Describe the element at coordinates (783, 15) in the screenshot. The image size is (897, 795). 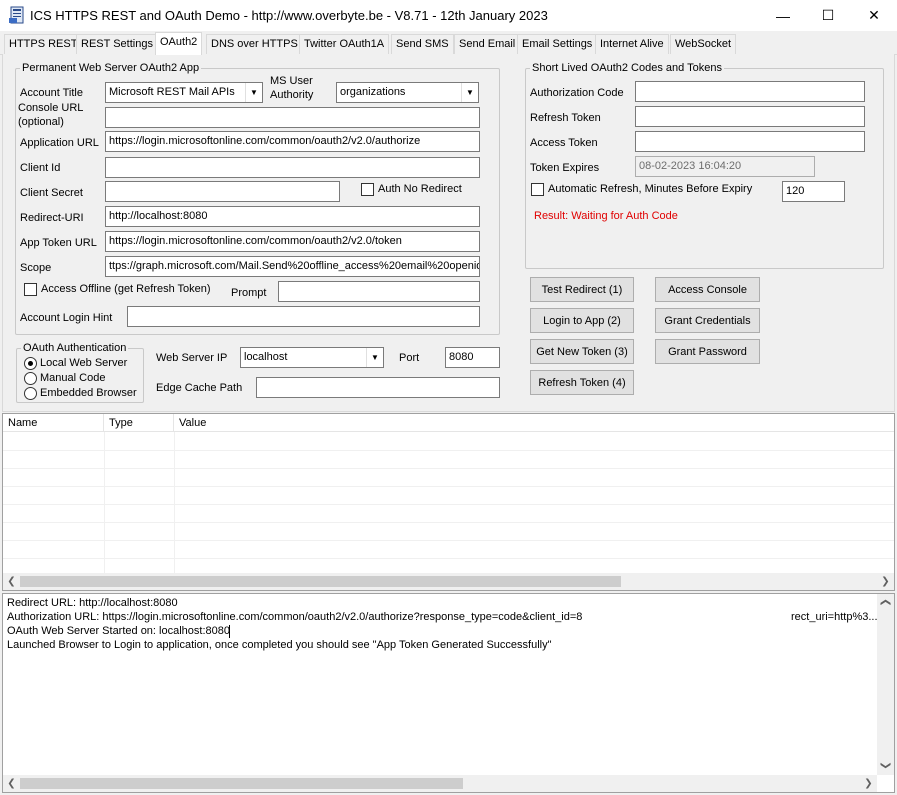
I see `minimize-button: —` at that location.